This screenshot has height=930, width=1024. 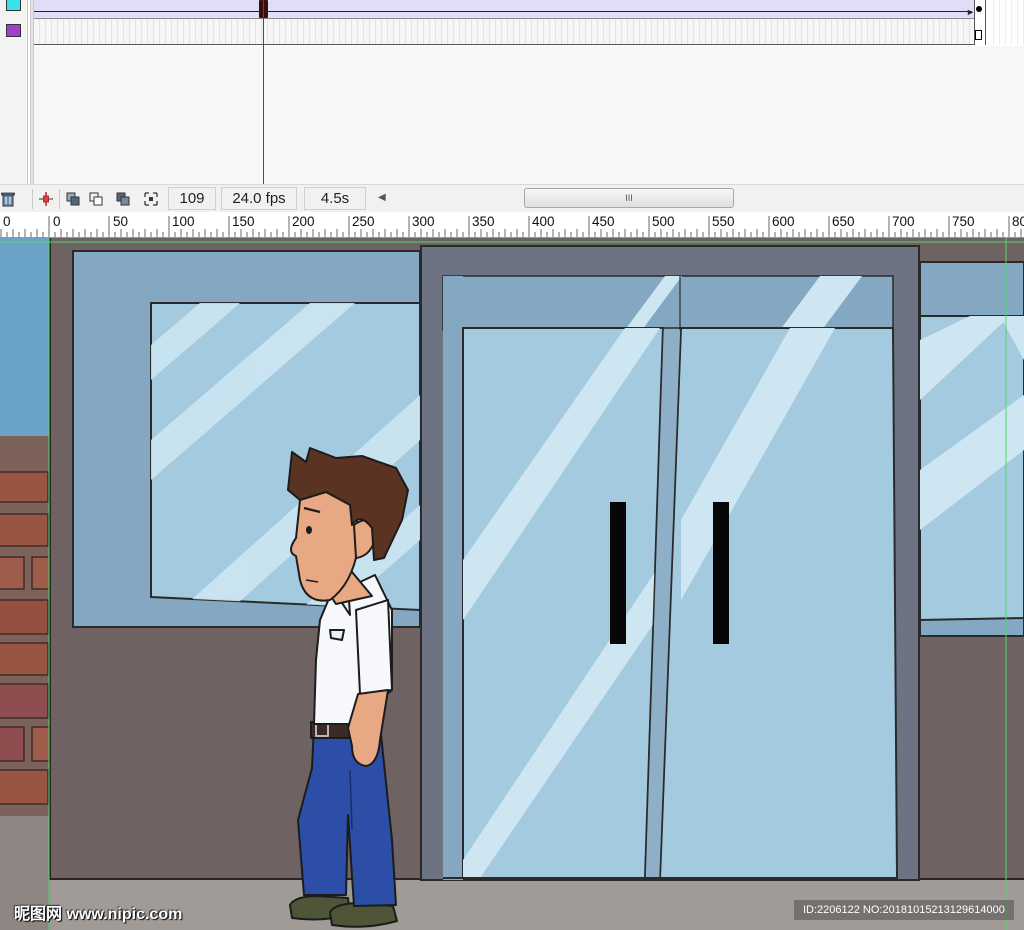 I want to click on watermark-left: 昵图网 www.nipic.com, so click(x=98, y=914).